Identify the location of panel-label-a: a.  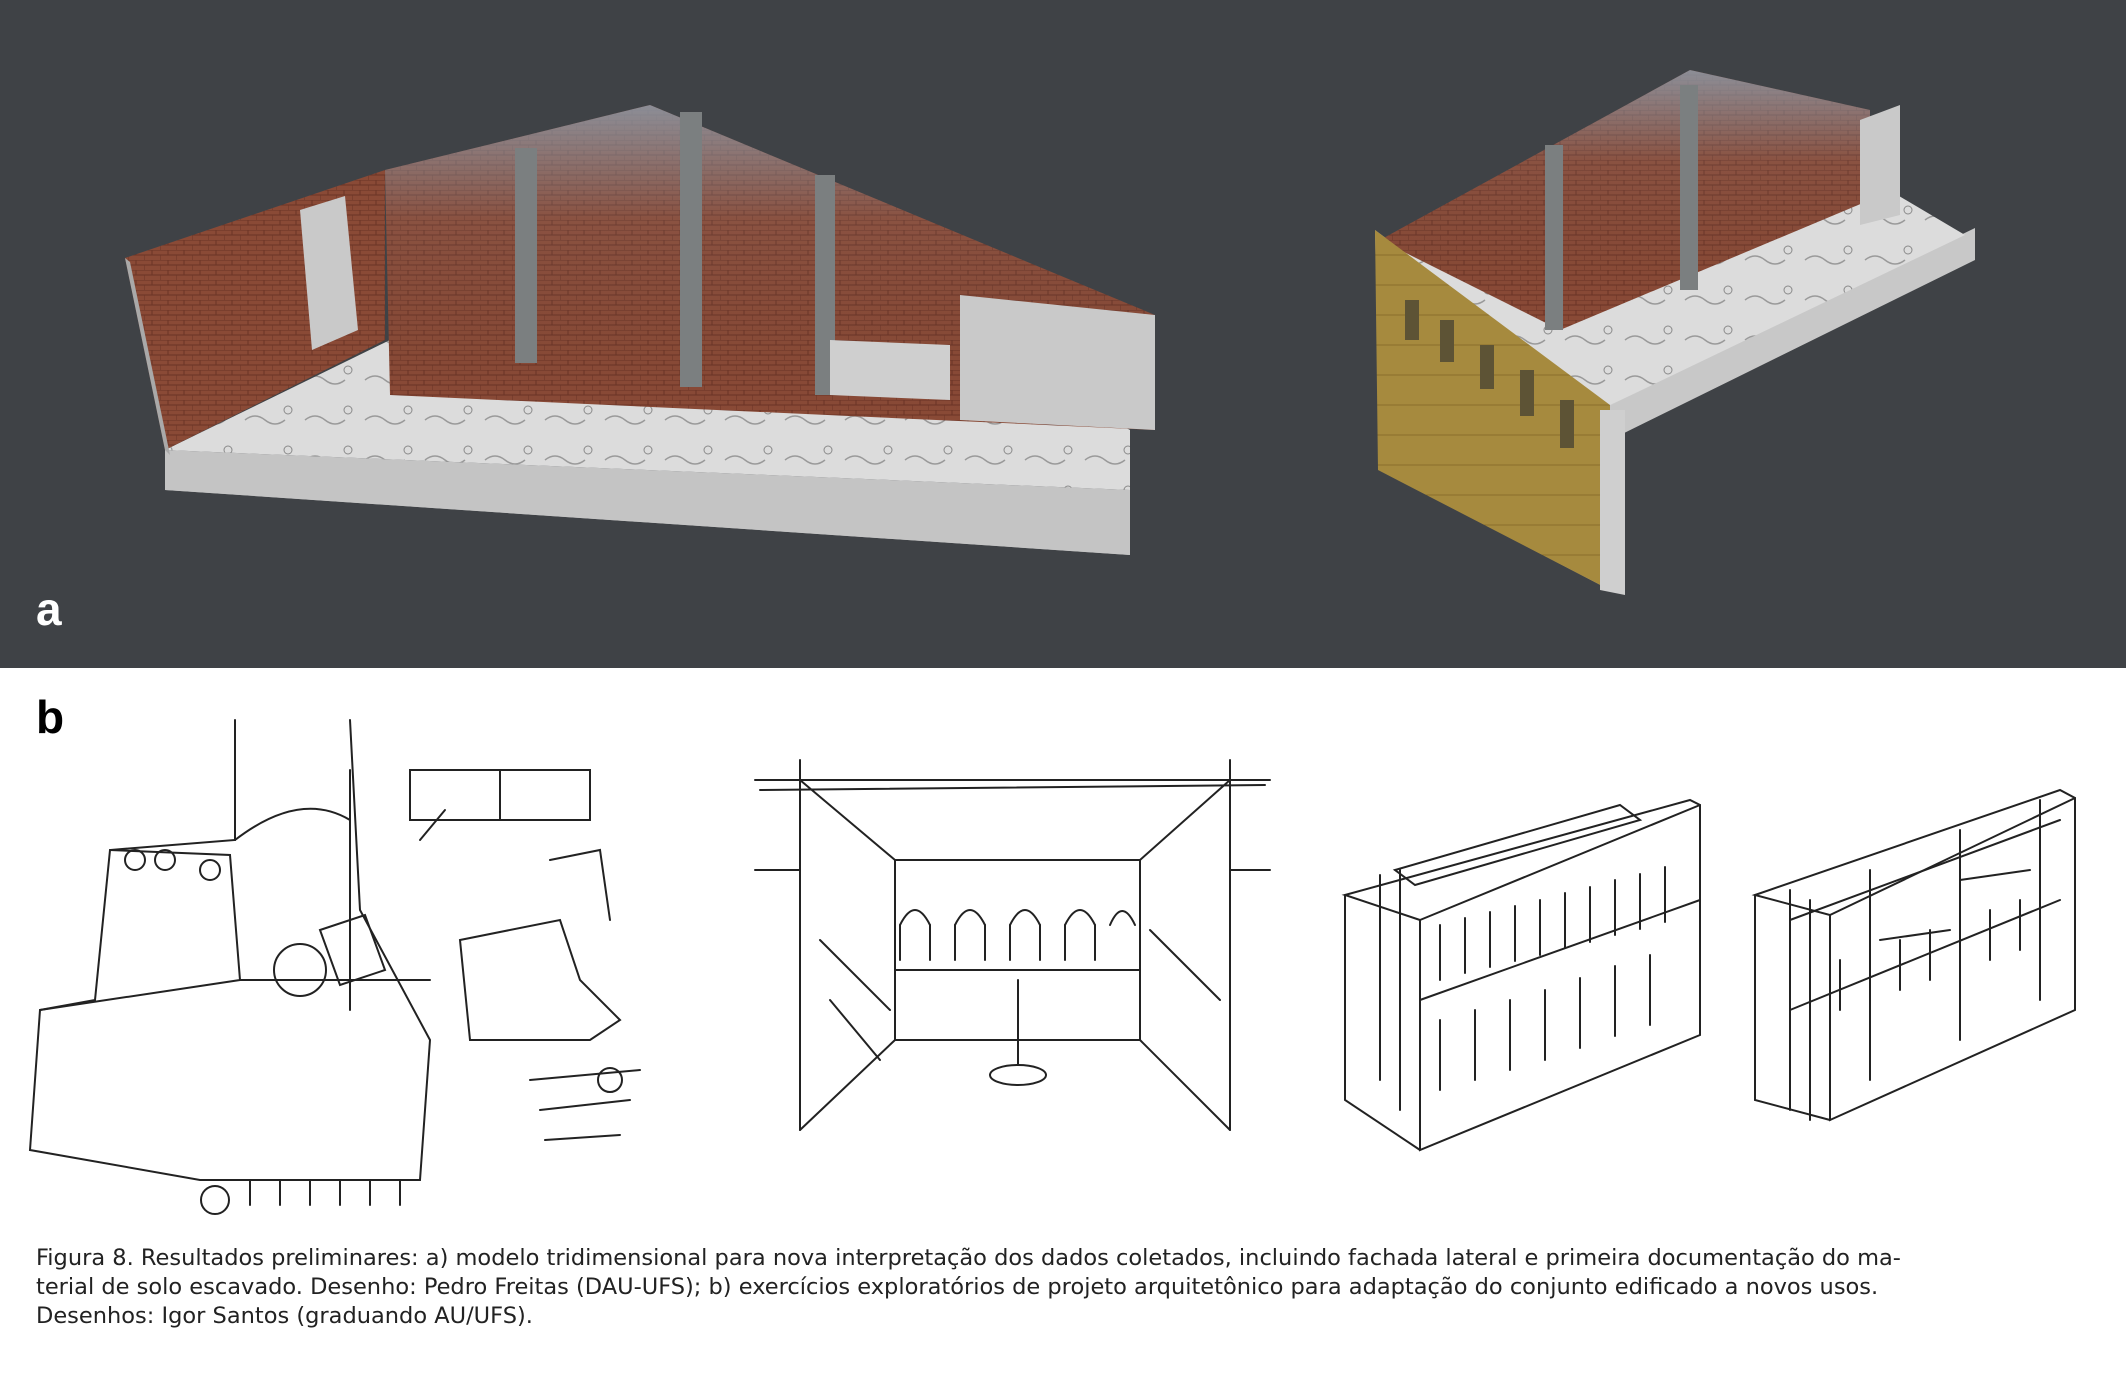
(49, 609).